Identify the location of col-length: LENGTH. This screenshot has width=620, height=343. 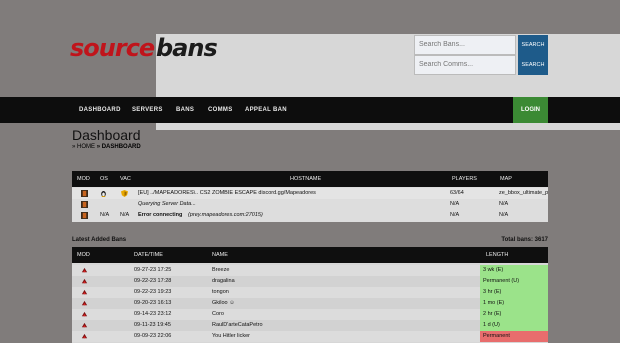
(497, 255).